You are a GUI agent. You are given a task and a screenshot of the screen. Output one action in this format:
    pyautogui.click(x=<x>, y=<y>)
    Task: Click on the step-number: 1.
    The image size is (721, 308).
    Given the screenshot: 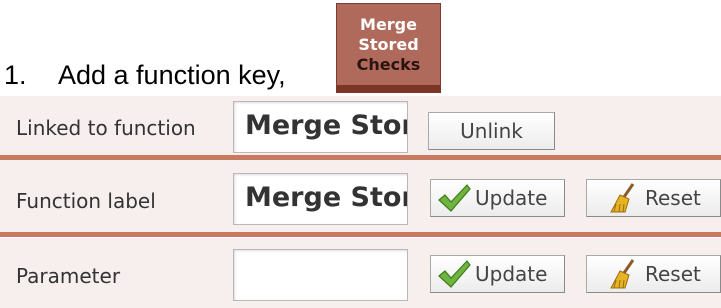 What is the action you would take?
    pyautogui.click(x=15, y=75)
    